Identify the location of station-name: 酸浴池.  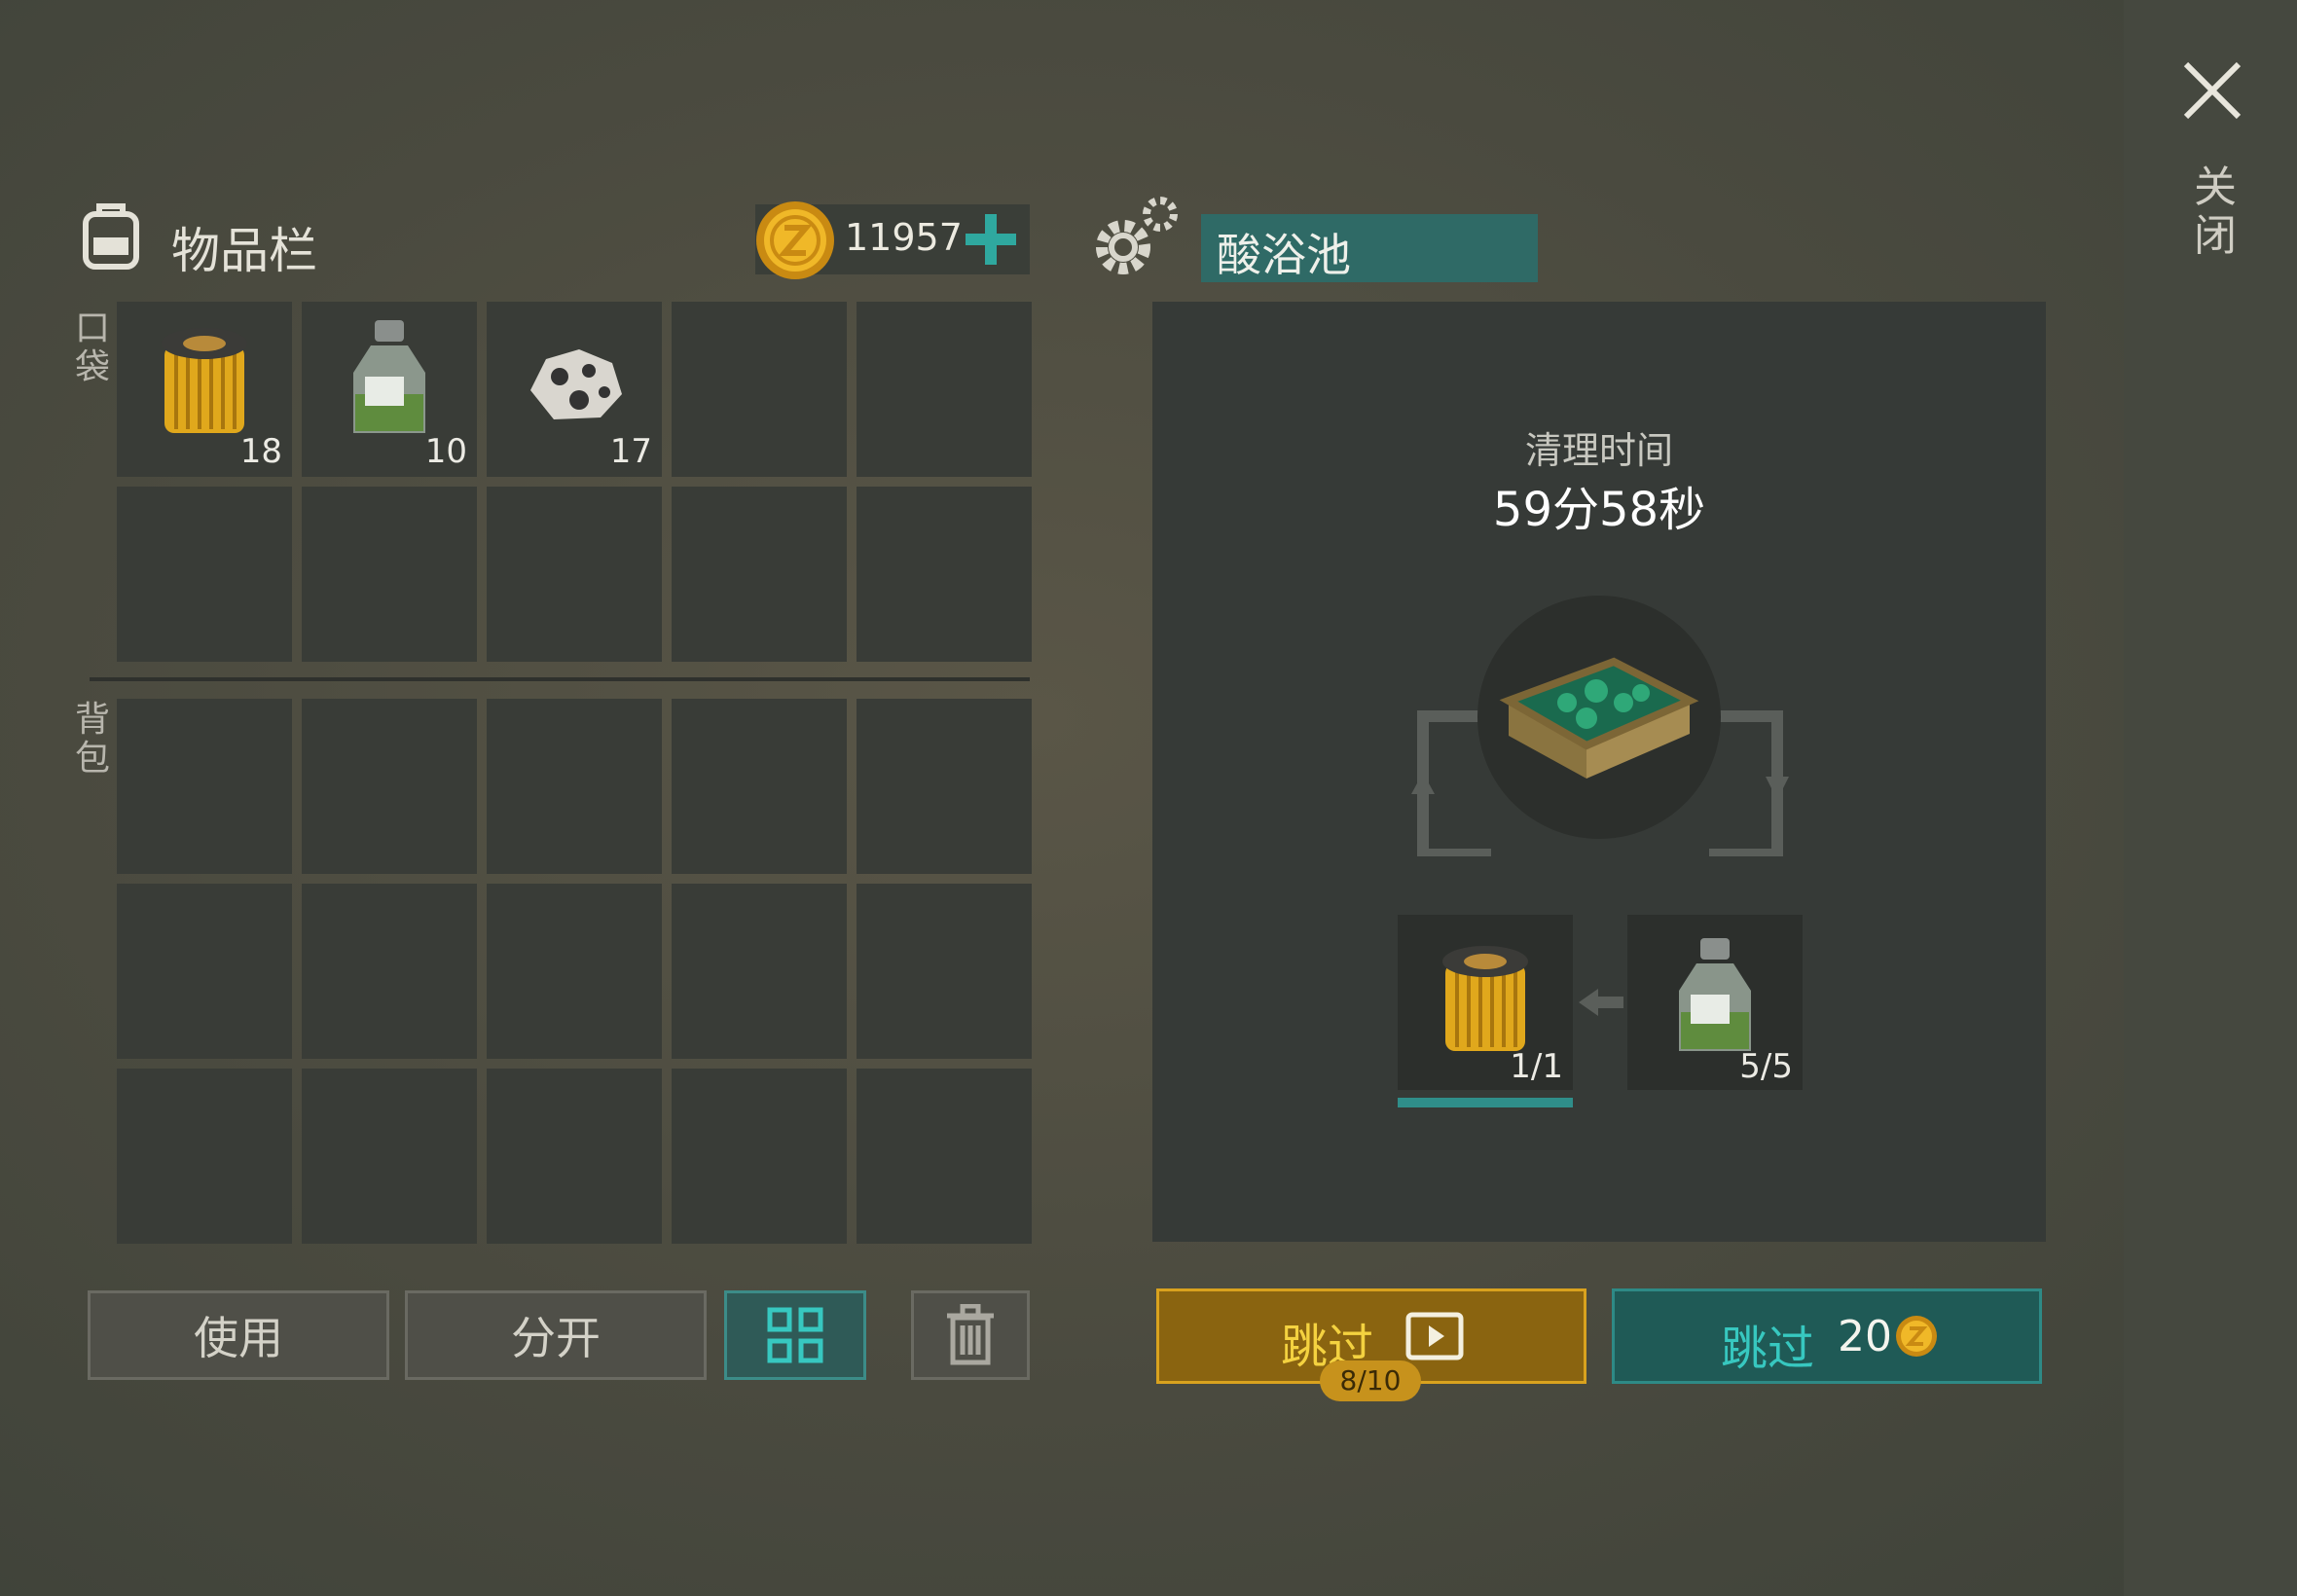
(1284, 255).